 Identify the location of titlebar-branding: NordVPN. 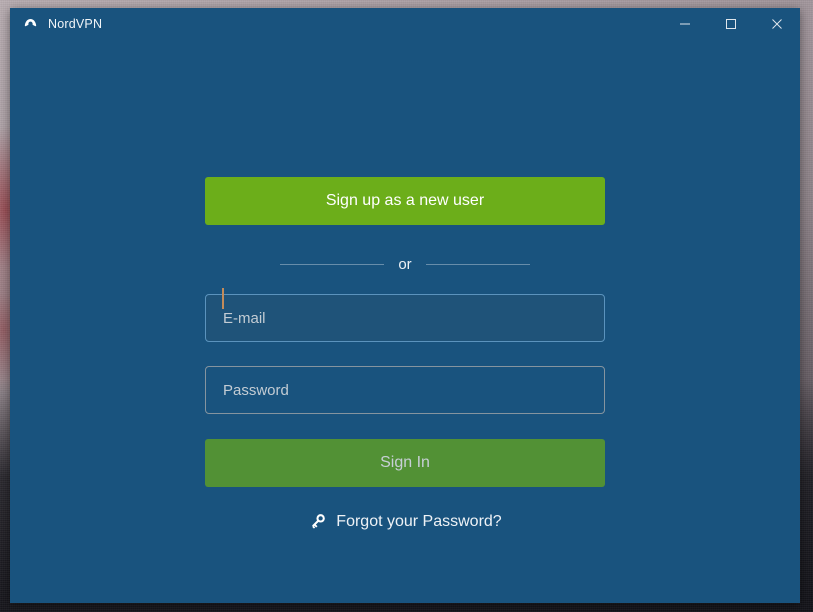
(56, 24).